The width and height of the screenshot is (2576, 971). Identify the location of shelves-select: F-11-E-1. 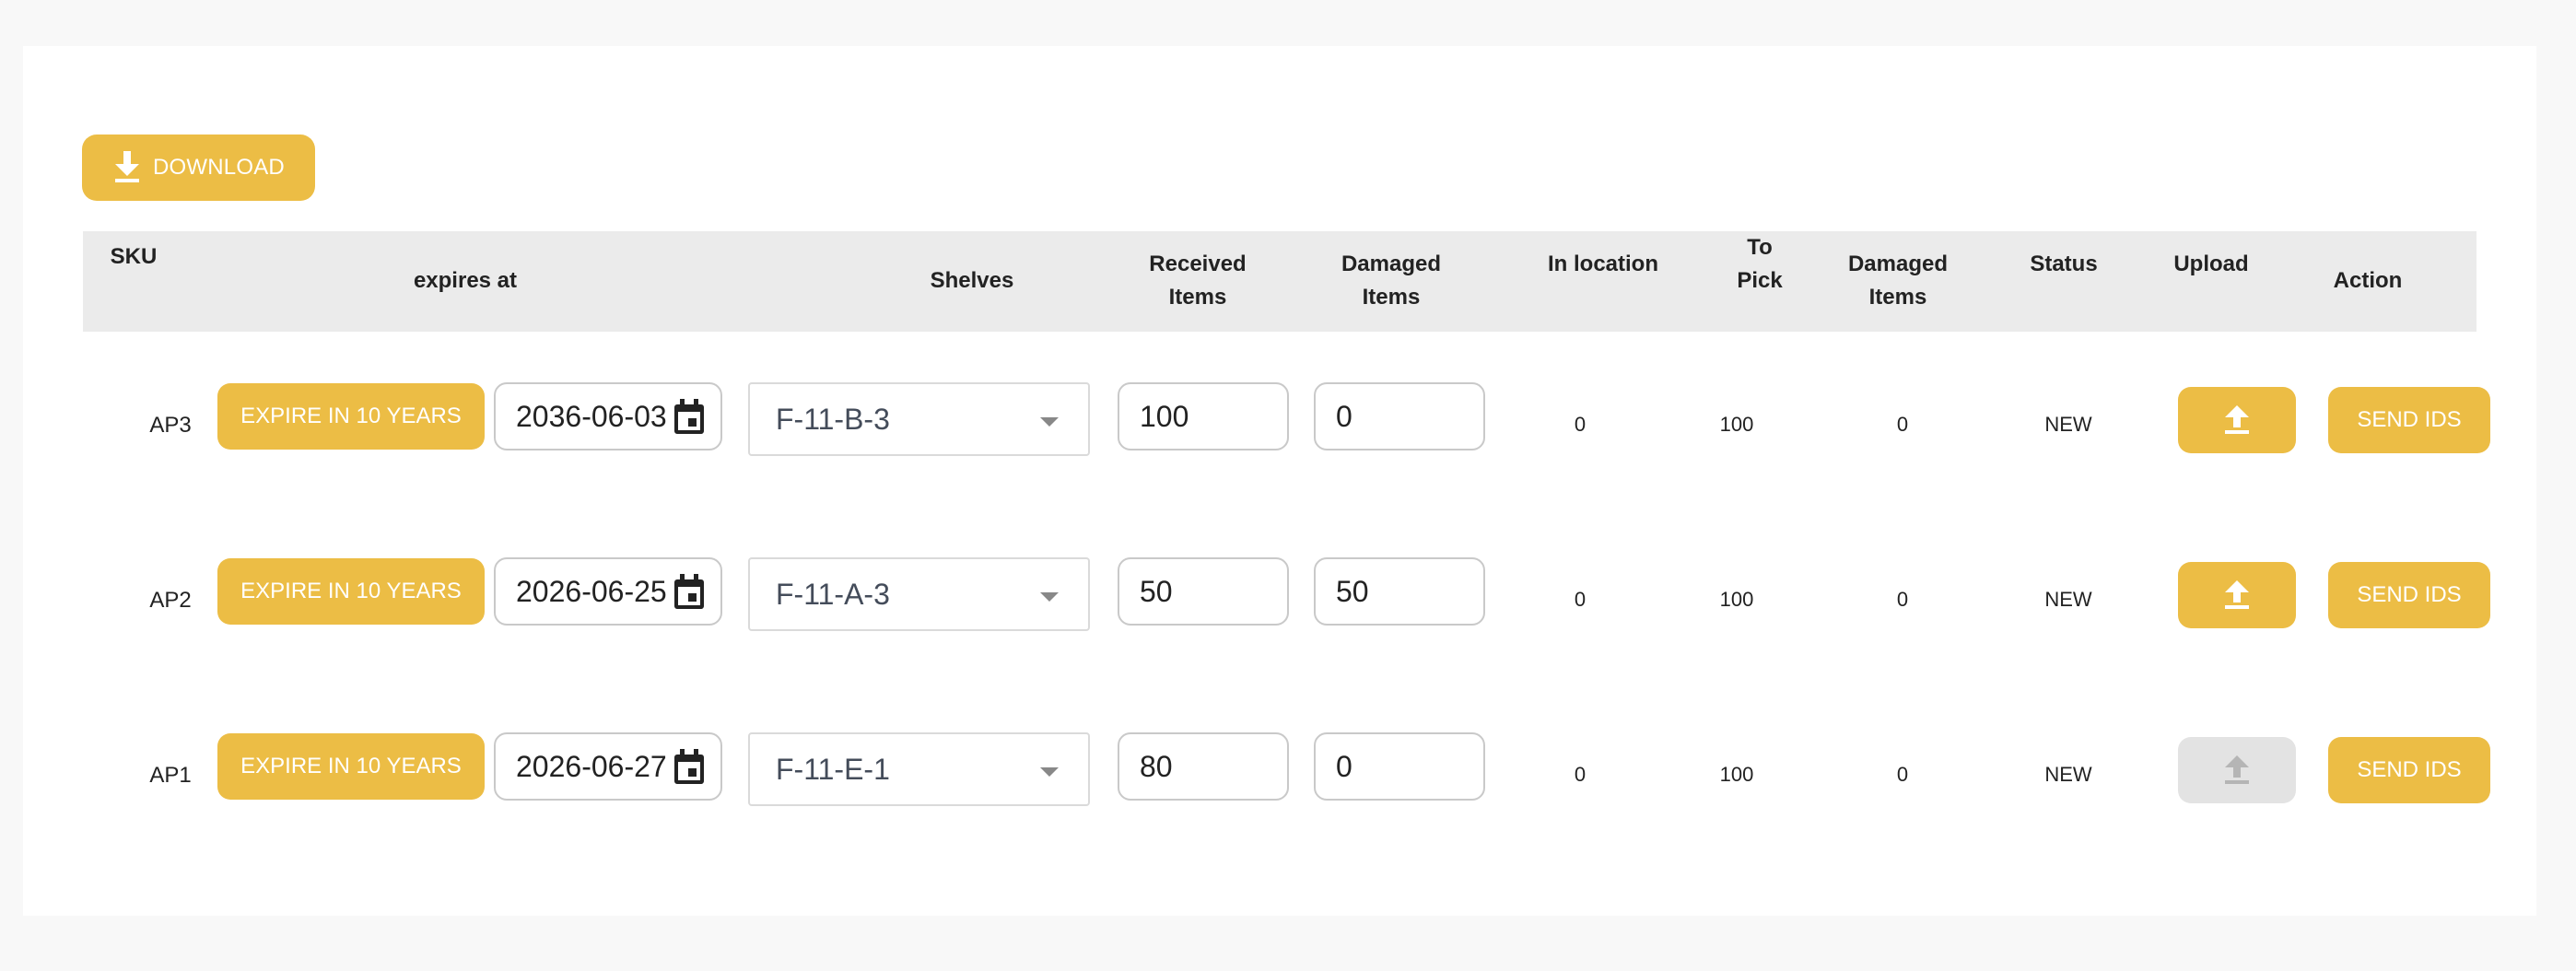
(919, 769).